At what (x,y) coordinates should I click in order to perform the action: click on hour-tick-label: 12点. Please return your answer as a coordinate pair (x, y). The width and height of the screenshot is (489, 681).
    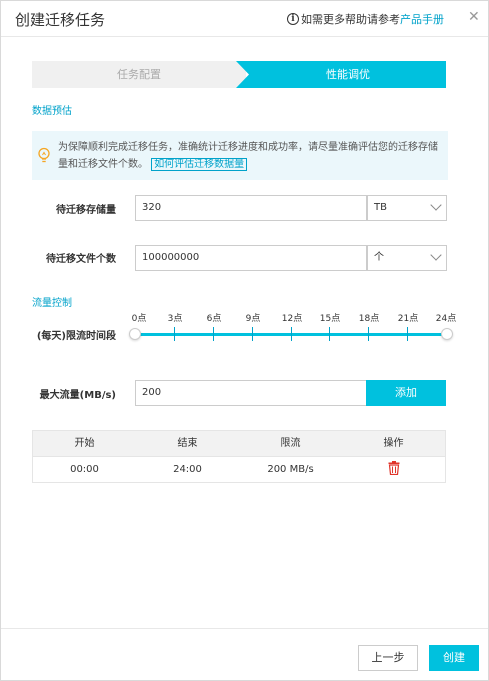
    Looking at the image, I should click on (292, 319).